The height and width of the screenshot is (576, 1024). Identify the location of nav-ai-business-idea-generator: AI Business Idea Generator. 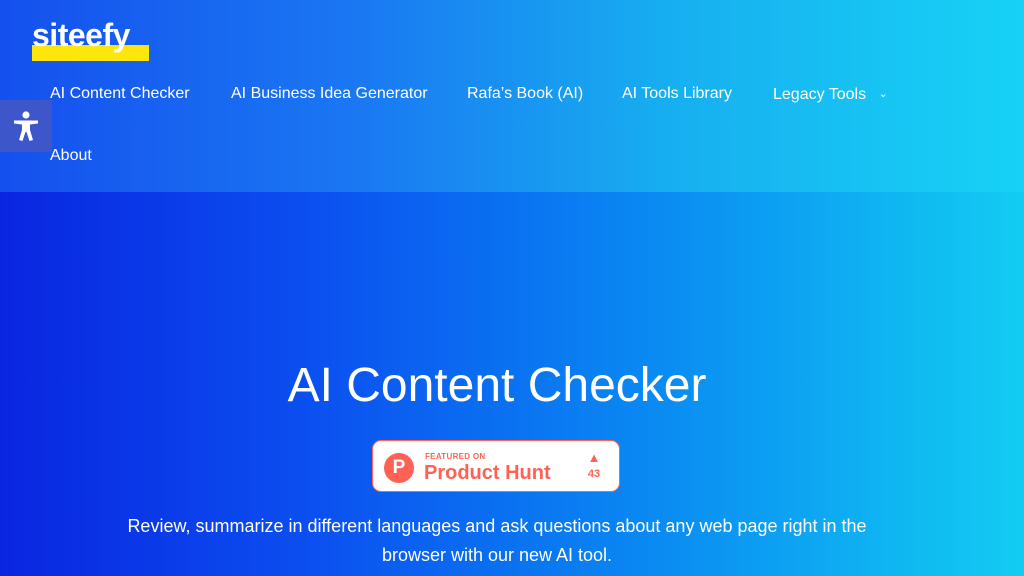
(329, 94).